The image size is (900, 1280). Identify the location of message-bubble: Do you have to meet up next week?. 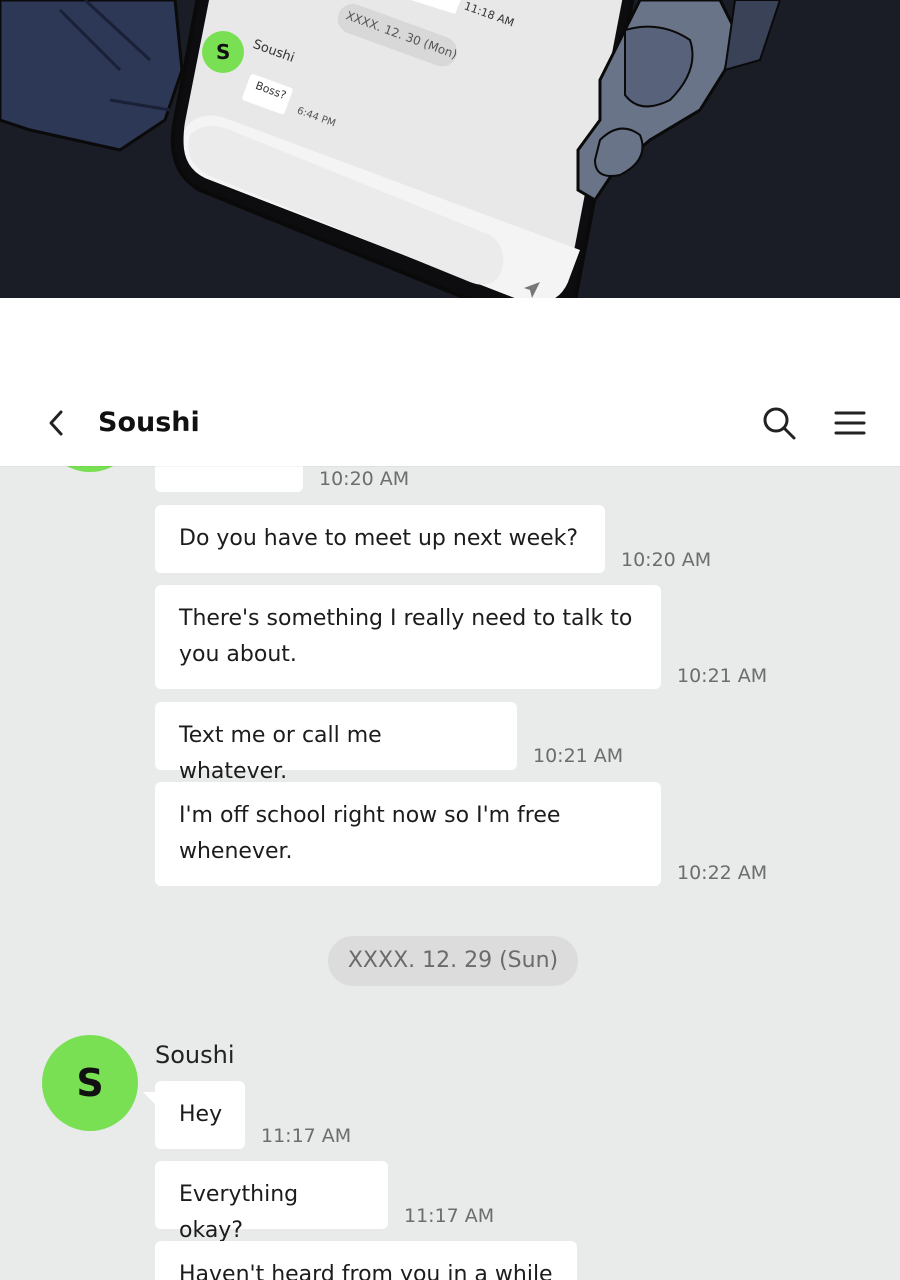
(380, 539).